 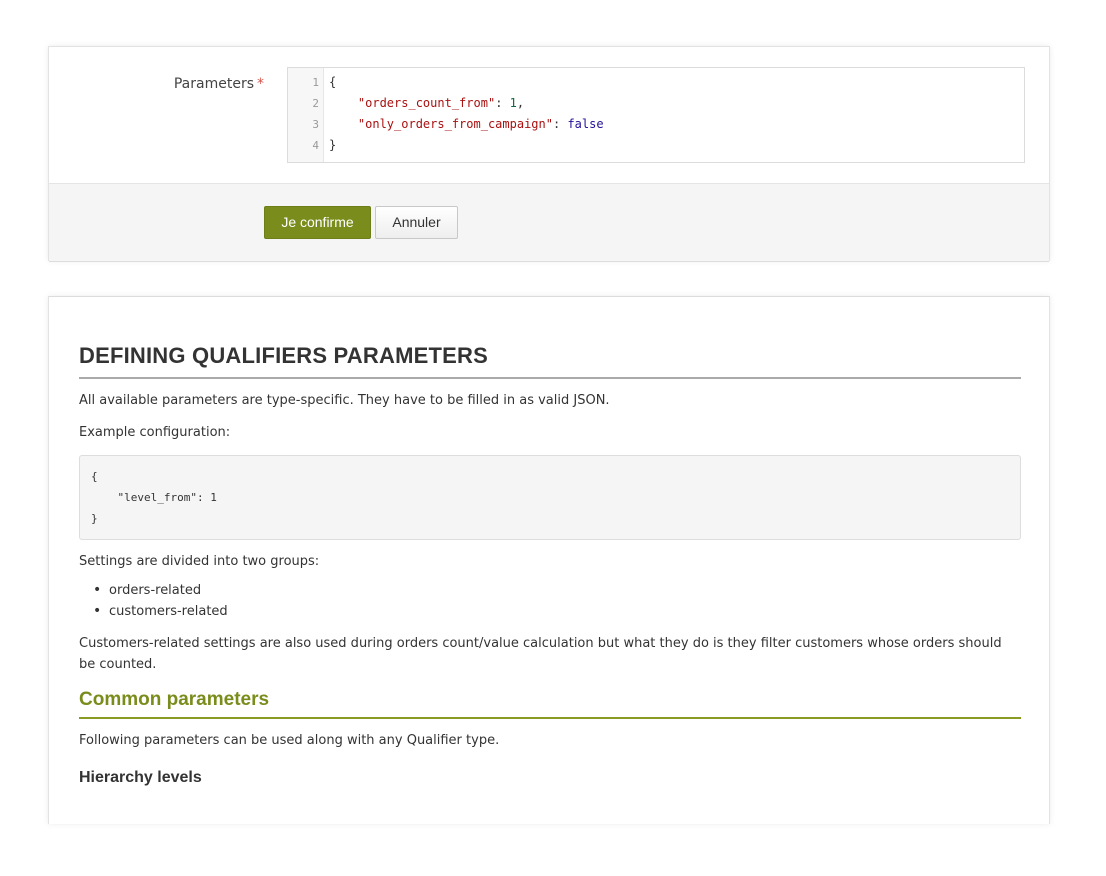 I want to click on hierarchy-levels-heading: Hierarchy levels, so click(x=140, y=777).